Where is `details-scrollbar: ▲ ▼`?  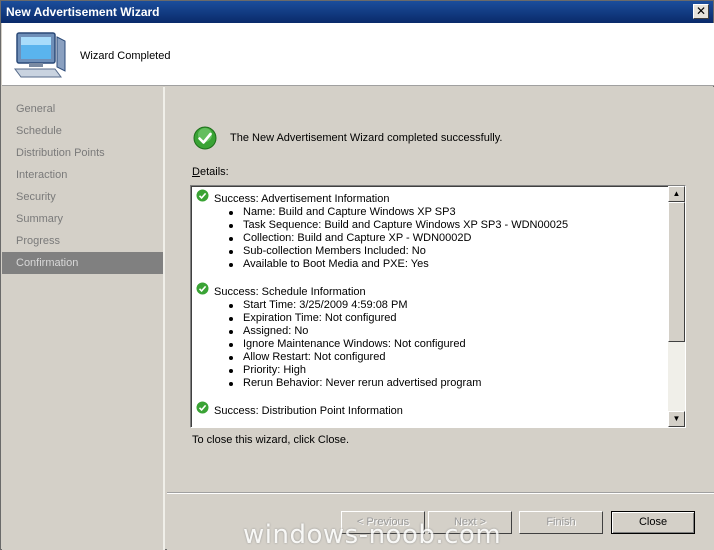 details-scrollbar: ▲ ▼ is located at coordinates (676, 306).